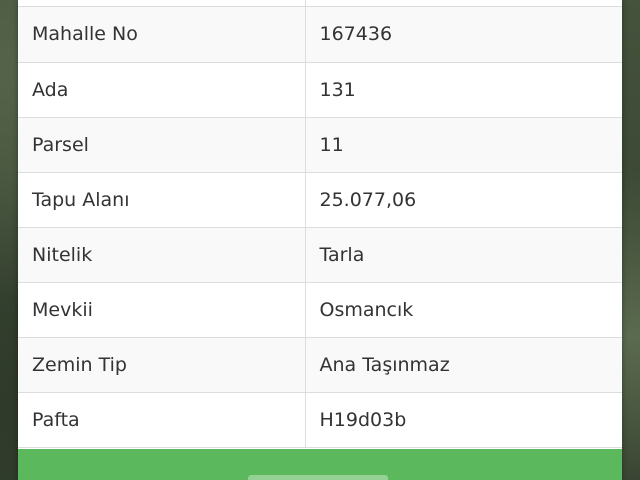 The width and height of the screenshot is (640, 480). What do you see at coordinates (463, 365) in the screenshot?
I see `row-value: Ana Taşınmaz` at bounding box center [463, 365].